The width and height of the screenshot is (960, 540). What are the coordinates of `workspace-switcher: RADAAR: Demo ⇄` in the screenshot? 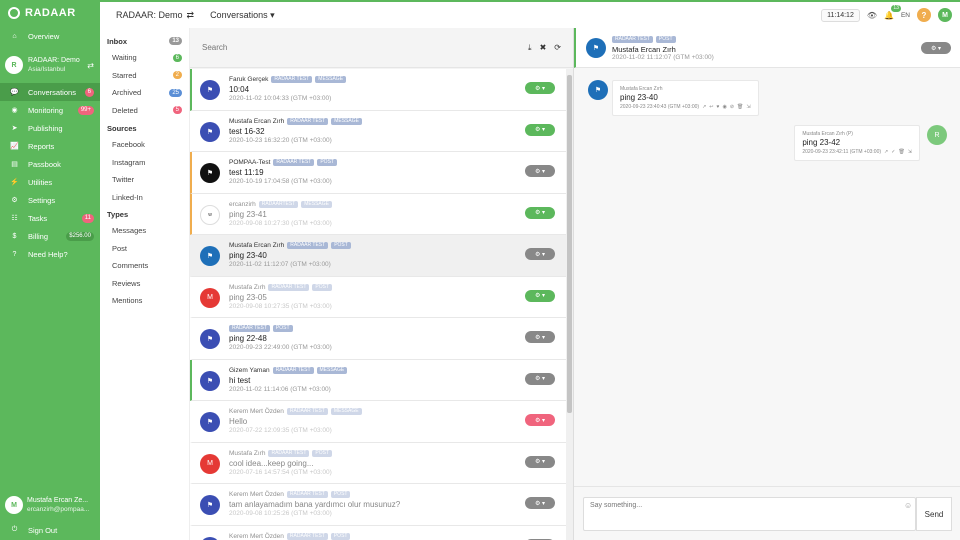 It's located at (155, 15).